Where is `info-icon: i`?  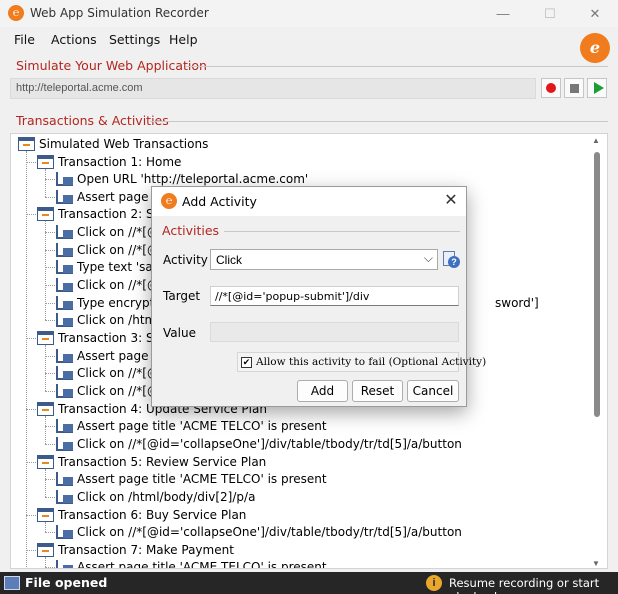
info-icon: i is located at coordinates (434, 583).